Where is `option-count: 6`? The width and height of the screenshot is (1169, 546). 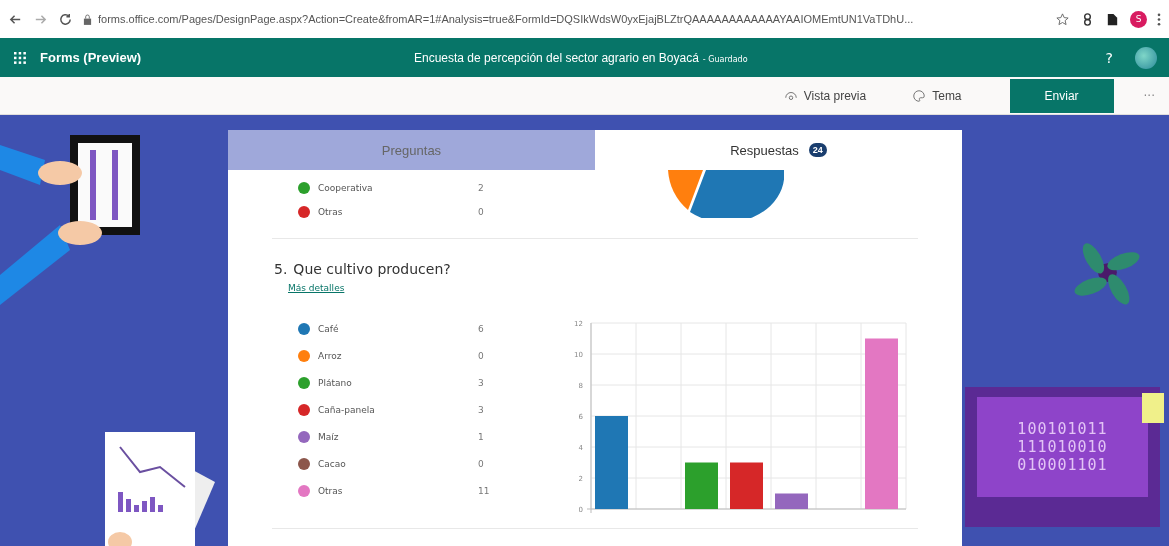
option-count: 6 is located at coordinates (481, 328).